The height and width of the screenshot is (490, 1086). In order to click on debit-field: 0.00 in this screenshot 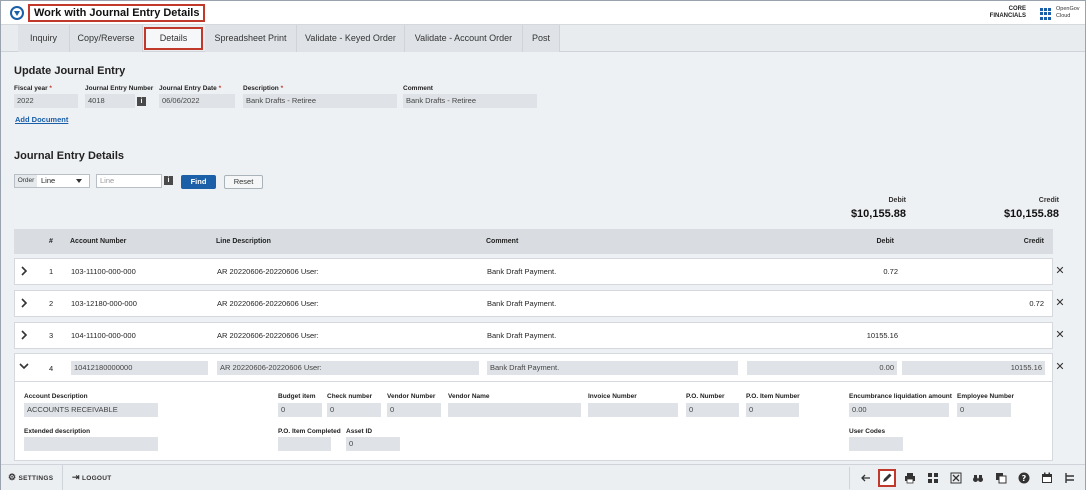, I will do `click(822, 368)`.